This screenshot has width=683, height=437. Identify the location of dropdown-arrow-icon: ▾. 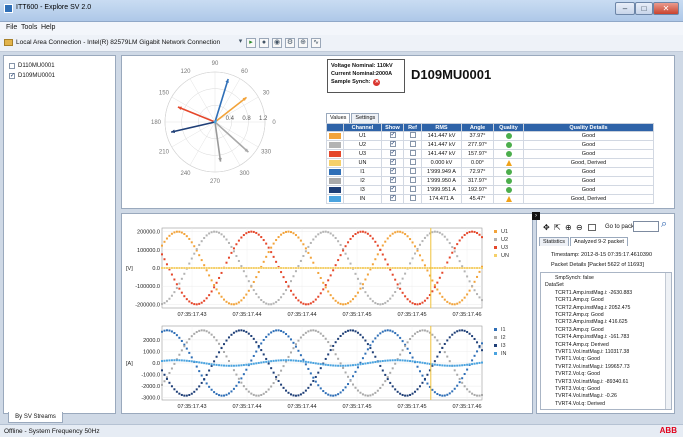
(240, 43).